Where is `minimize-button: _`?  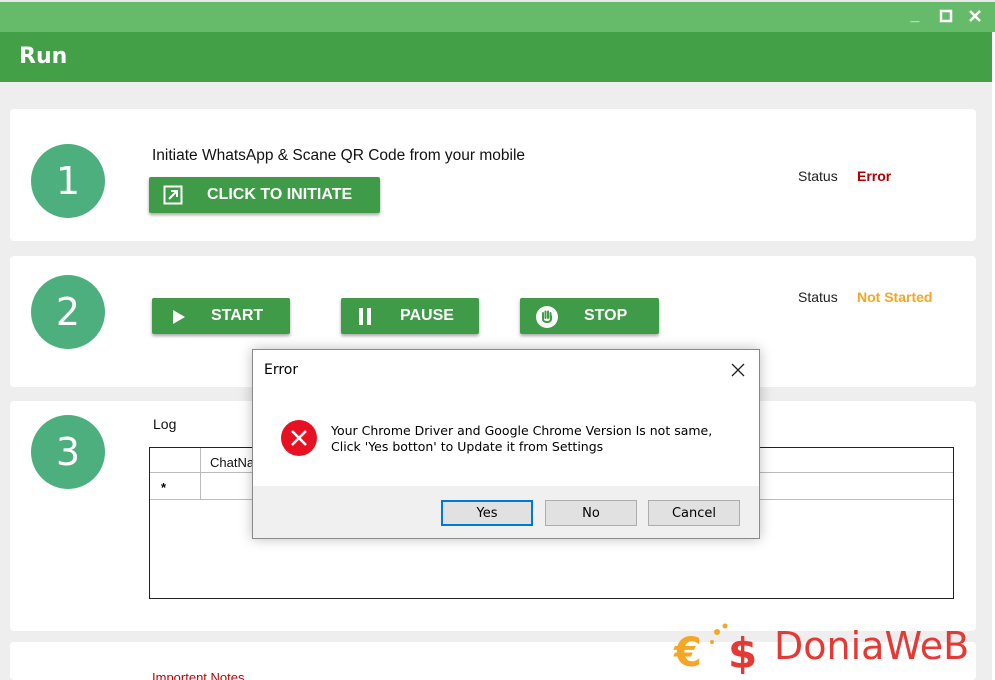
minimize-button: _ is located at coordinates (915, 16).